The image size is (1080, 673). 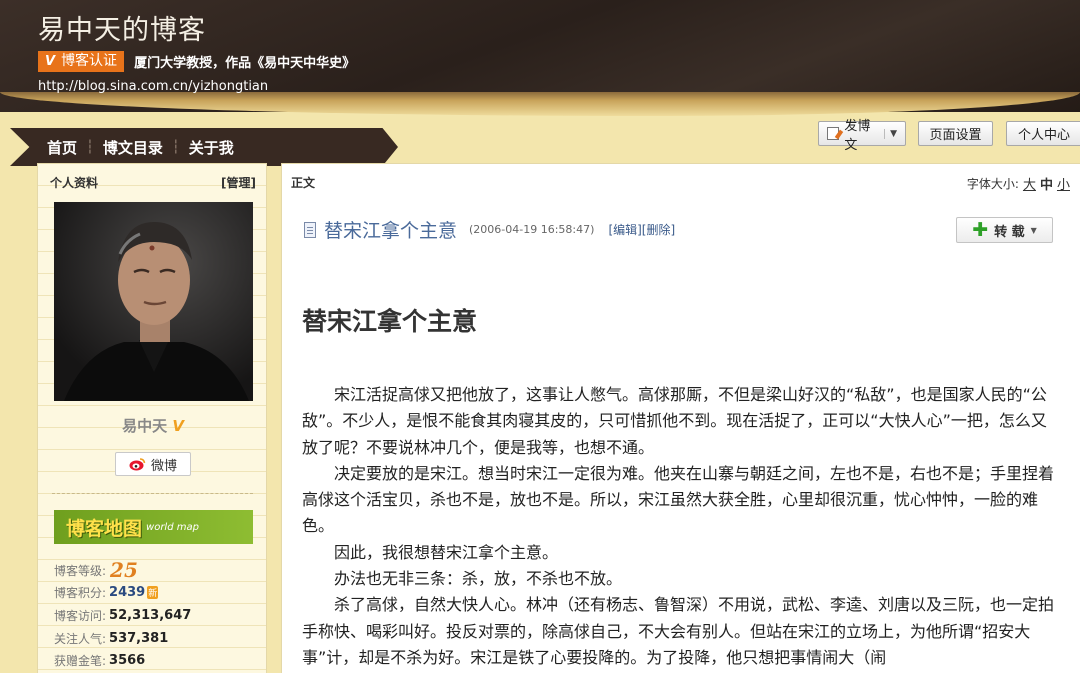 I want to click on document-icon, so click(x=310, y=229).